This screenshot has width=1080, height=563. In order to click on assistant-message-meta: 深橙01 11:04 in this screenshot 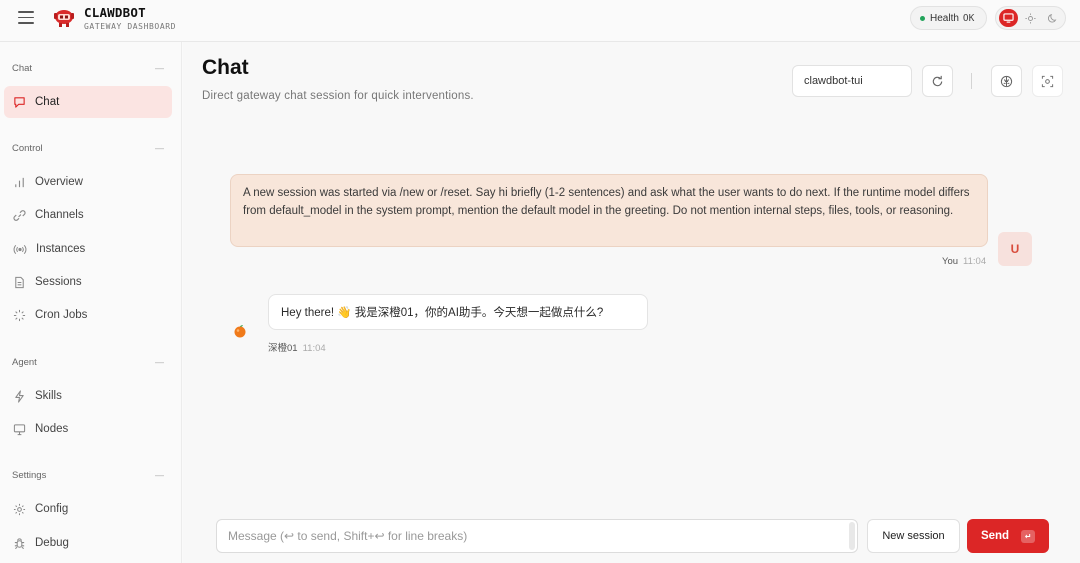, I will do `click(297, 347)`.